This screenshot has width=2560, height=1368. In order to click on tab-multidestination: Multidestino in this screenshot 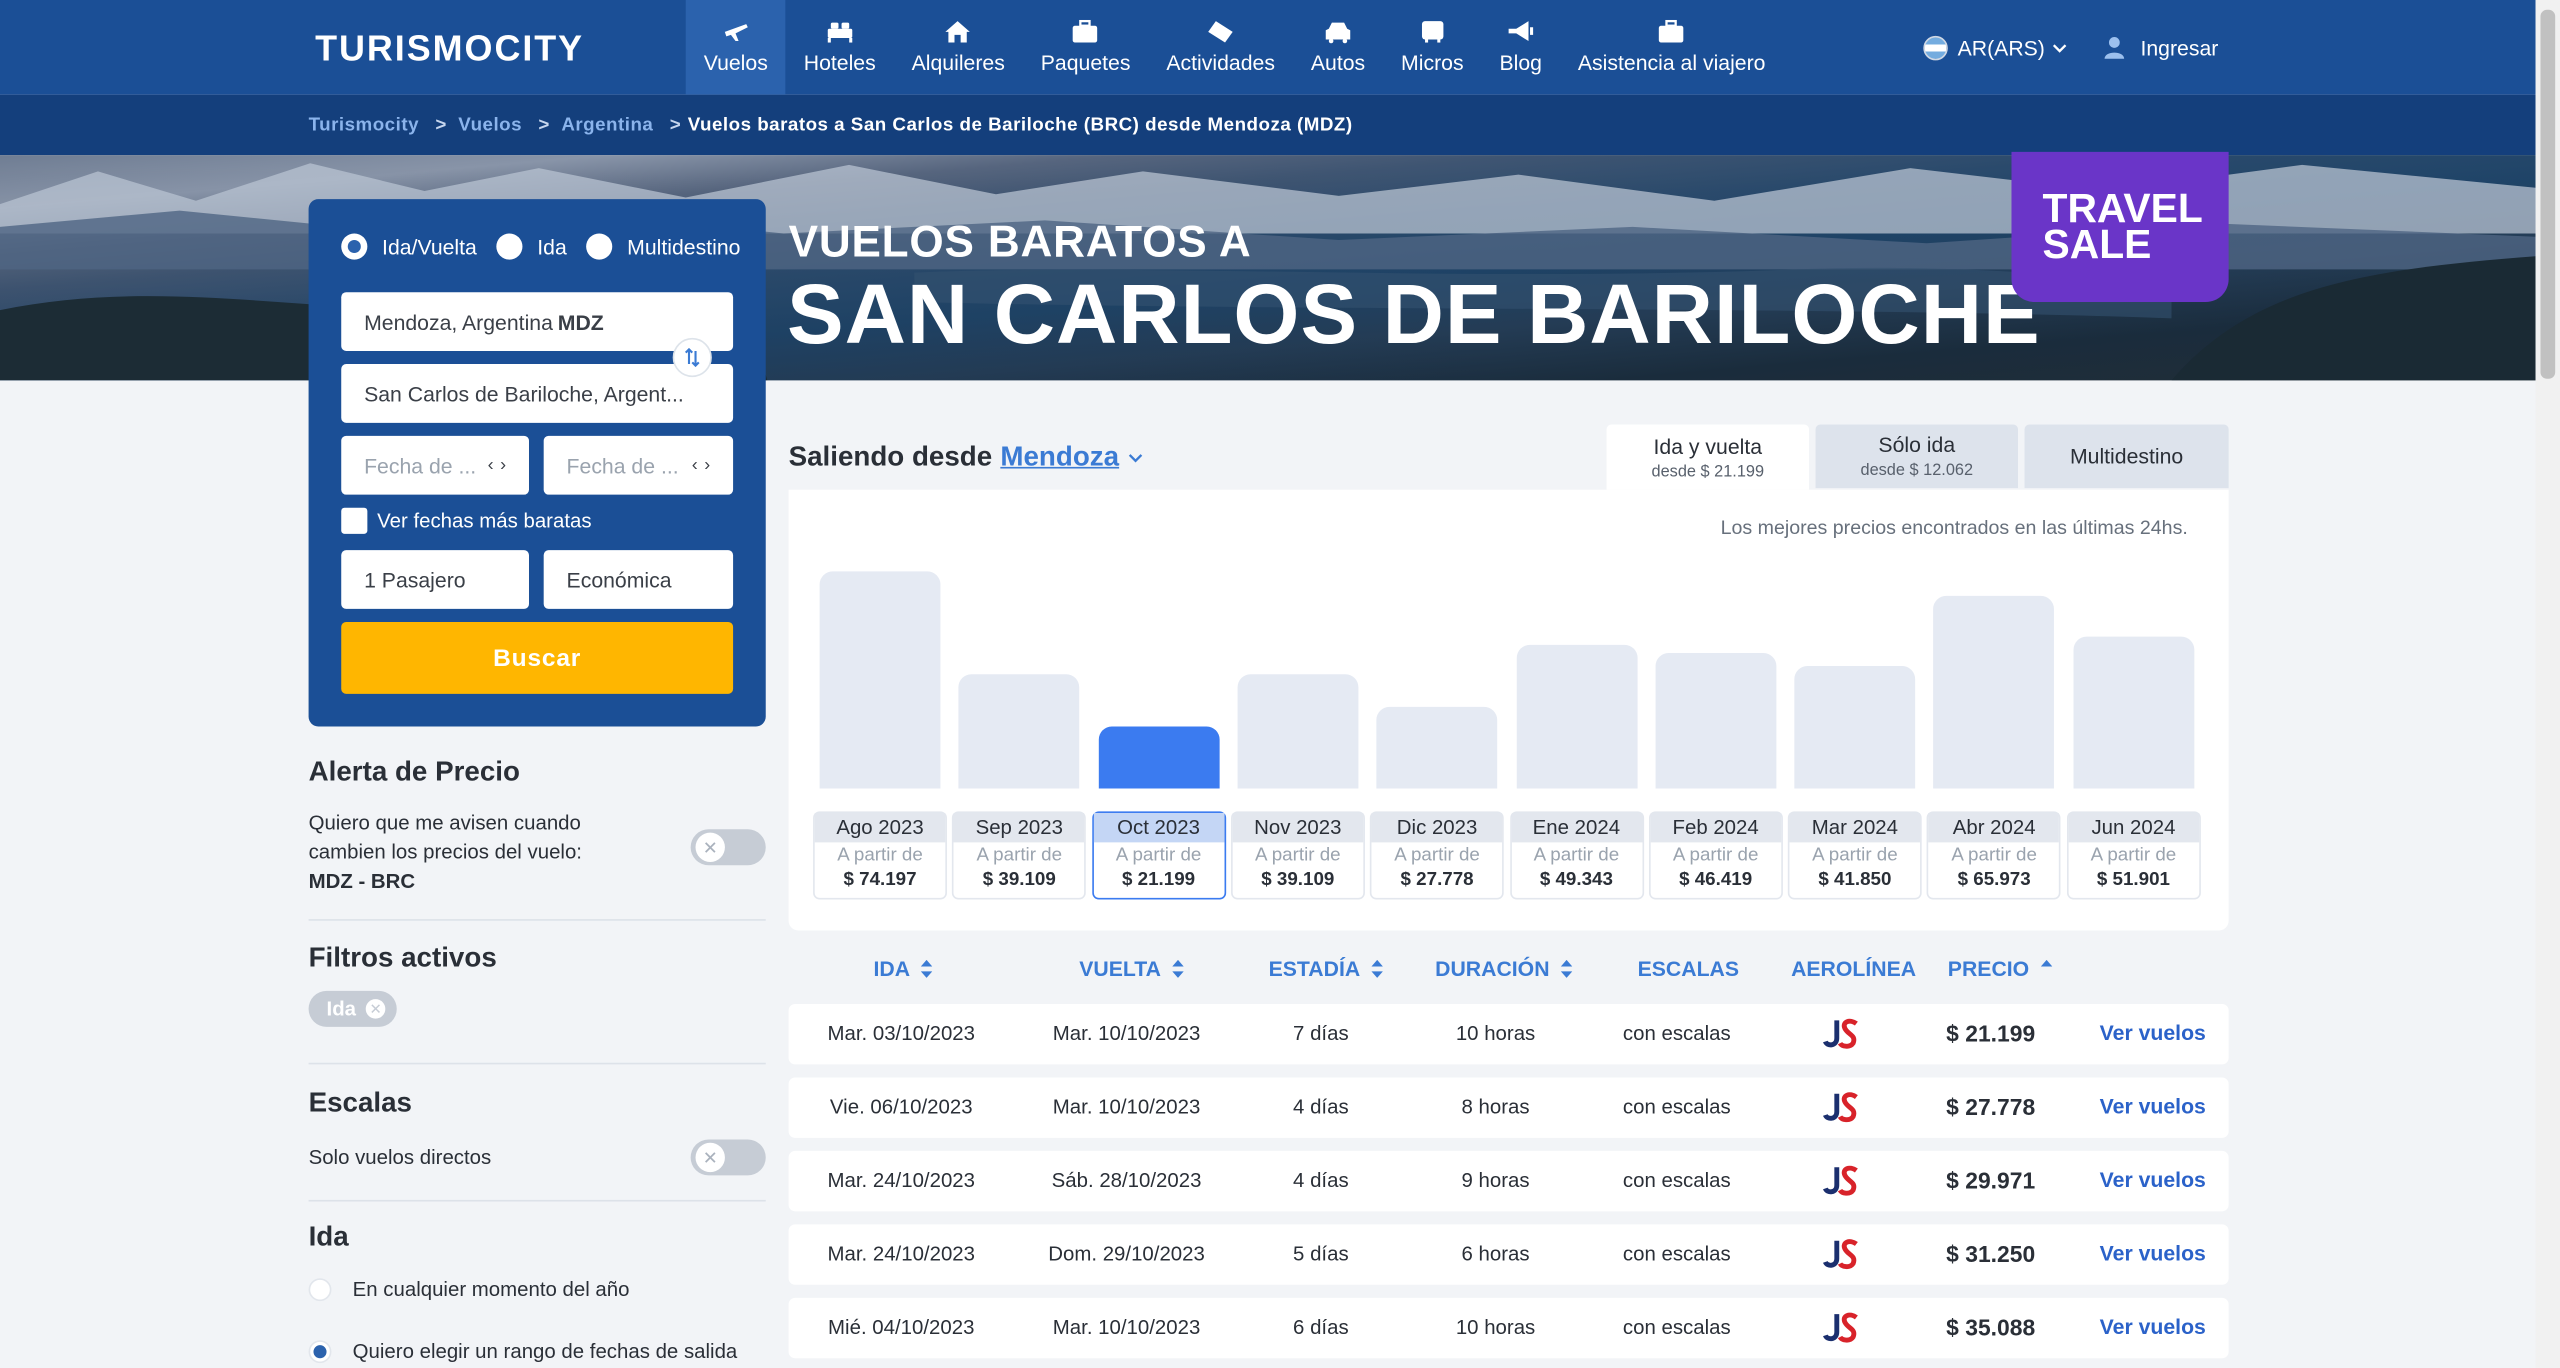, I will do `click(2126, 456)`.